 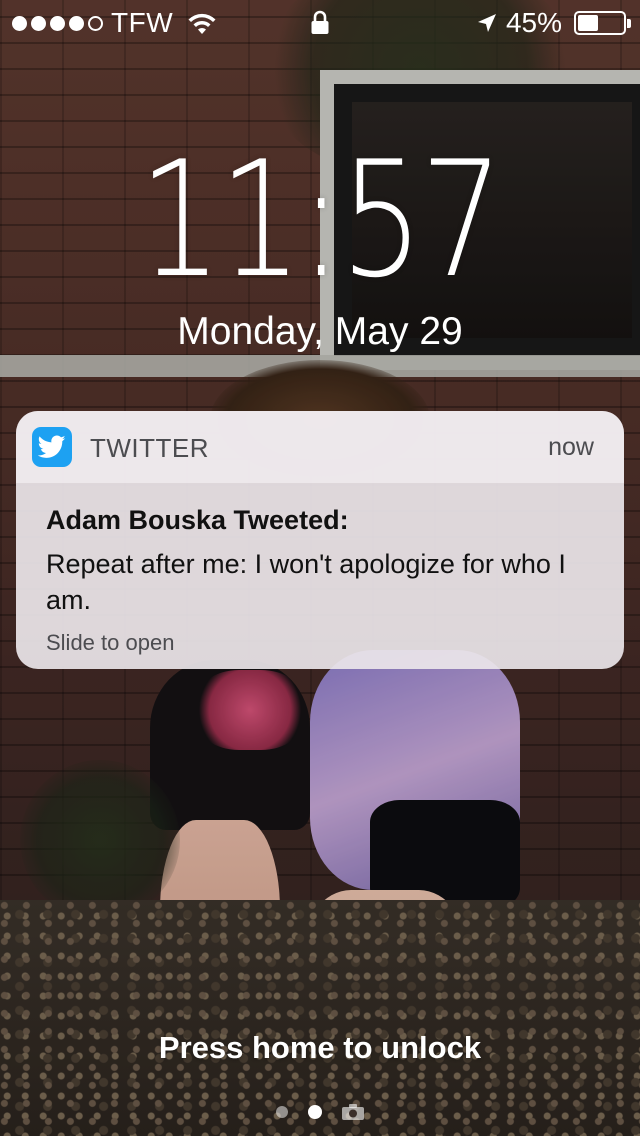 What do you see at coordinates (588, 23) in the screenshot?
I see `battery-level-fill` at bounding box center [588, 23].